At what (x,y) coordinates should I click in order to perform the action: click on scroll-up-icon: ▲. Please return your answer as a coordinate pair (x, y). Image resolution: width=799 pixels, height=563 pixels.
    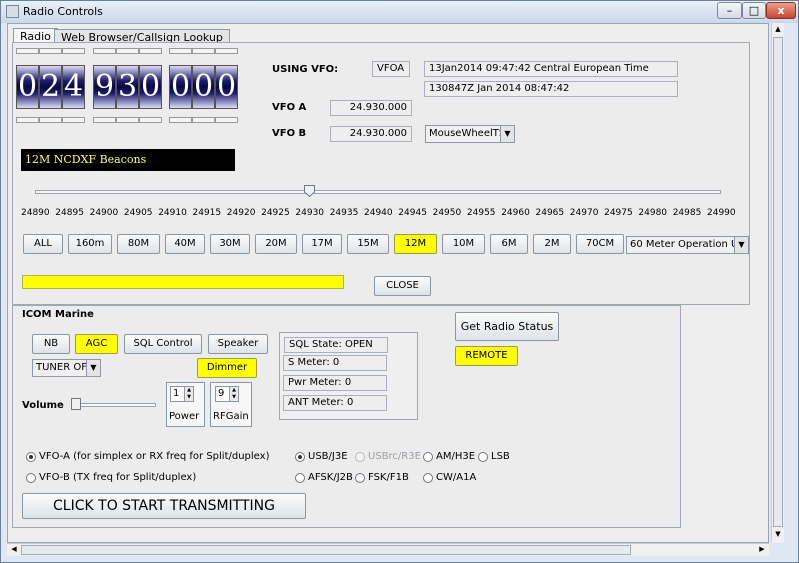
    Looking at the image, I should click on (778, 30).